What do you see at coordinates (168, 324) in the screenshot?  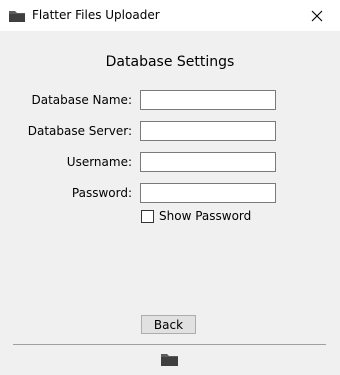 I see `back-button: Back` at bounding box center [168, 324].